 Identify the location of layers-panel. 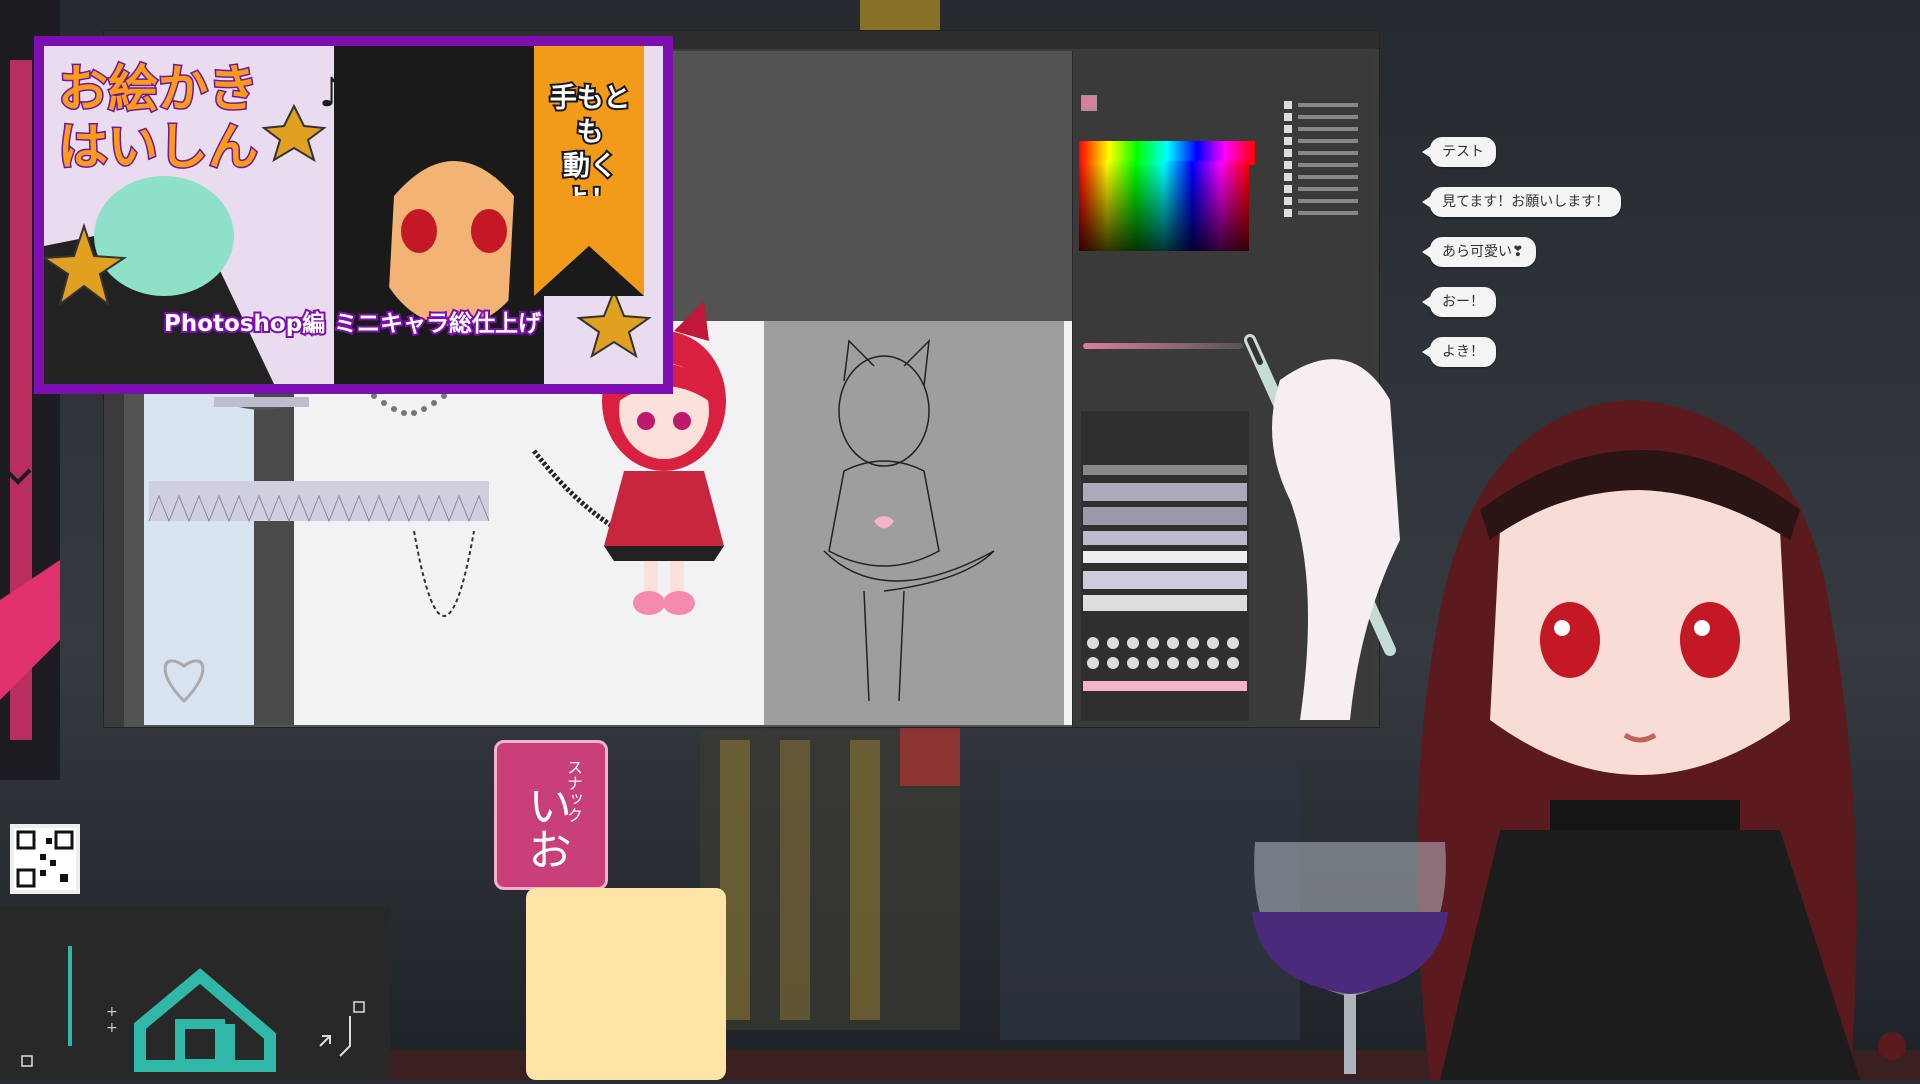
(1314, 141).